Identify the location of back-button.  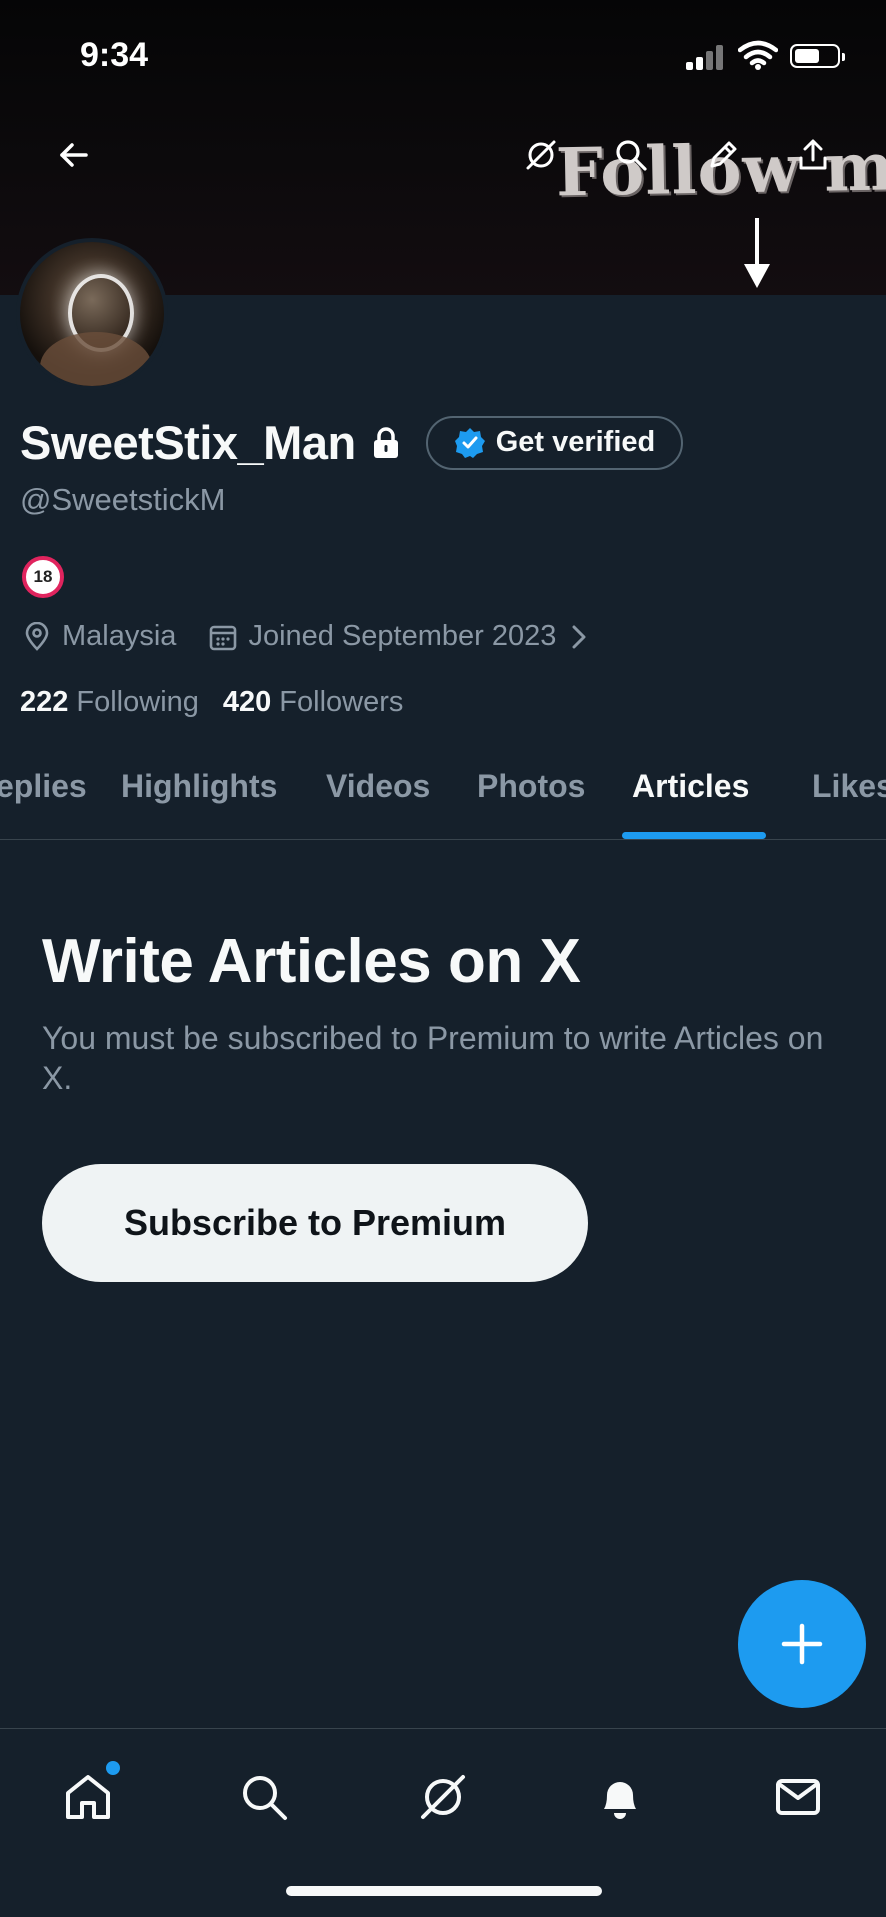
(73, 155).